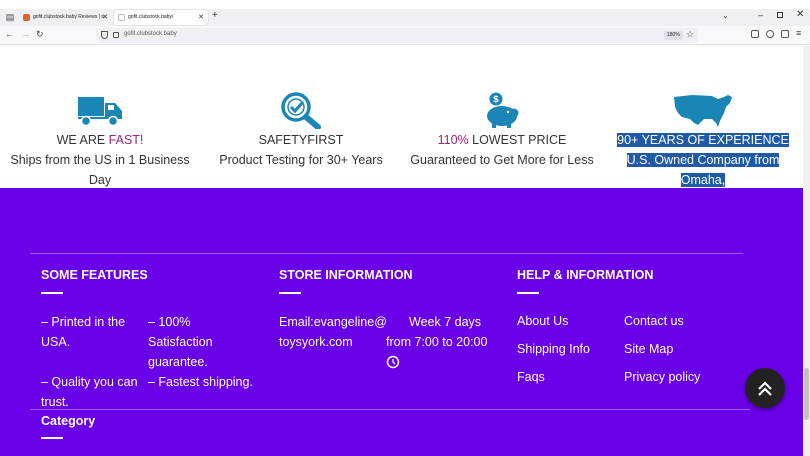  Describe the element at coordinates (89, 392) in the screenshot. I see `feature-item: – Quality you can trust.` at that location.